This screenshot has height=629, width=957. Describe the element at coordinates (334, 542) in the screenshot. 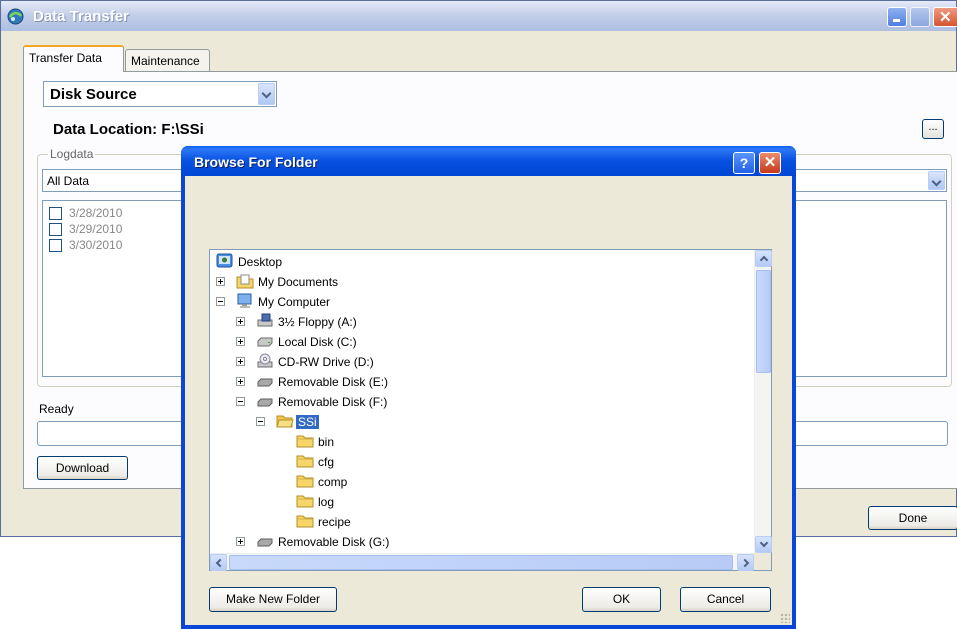

I see `tree-item-label: Removable Disk (G:)` at that location.